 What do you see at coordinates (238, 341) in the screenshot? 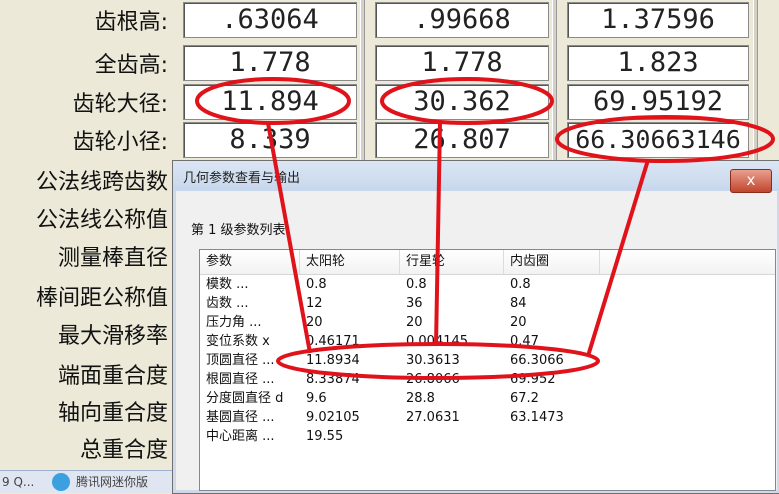
I see `table-cell: 变位系数 x` at bounding box center [238, 341].